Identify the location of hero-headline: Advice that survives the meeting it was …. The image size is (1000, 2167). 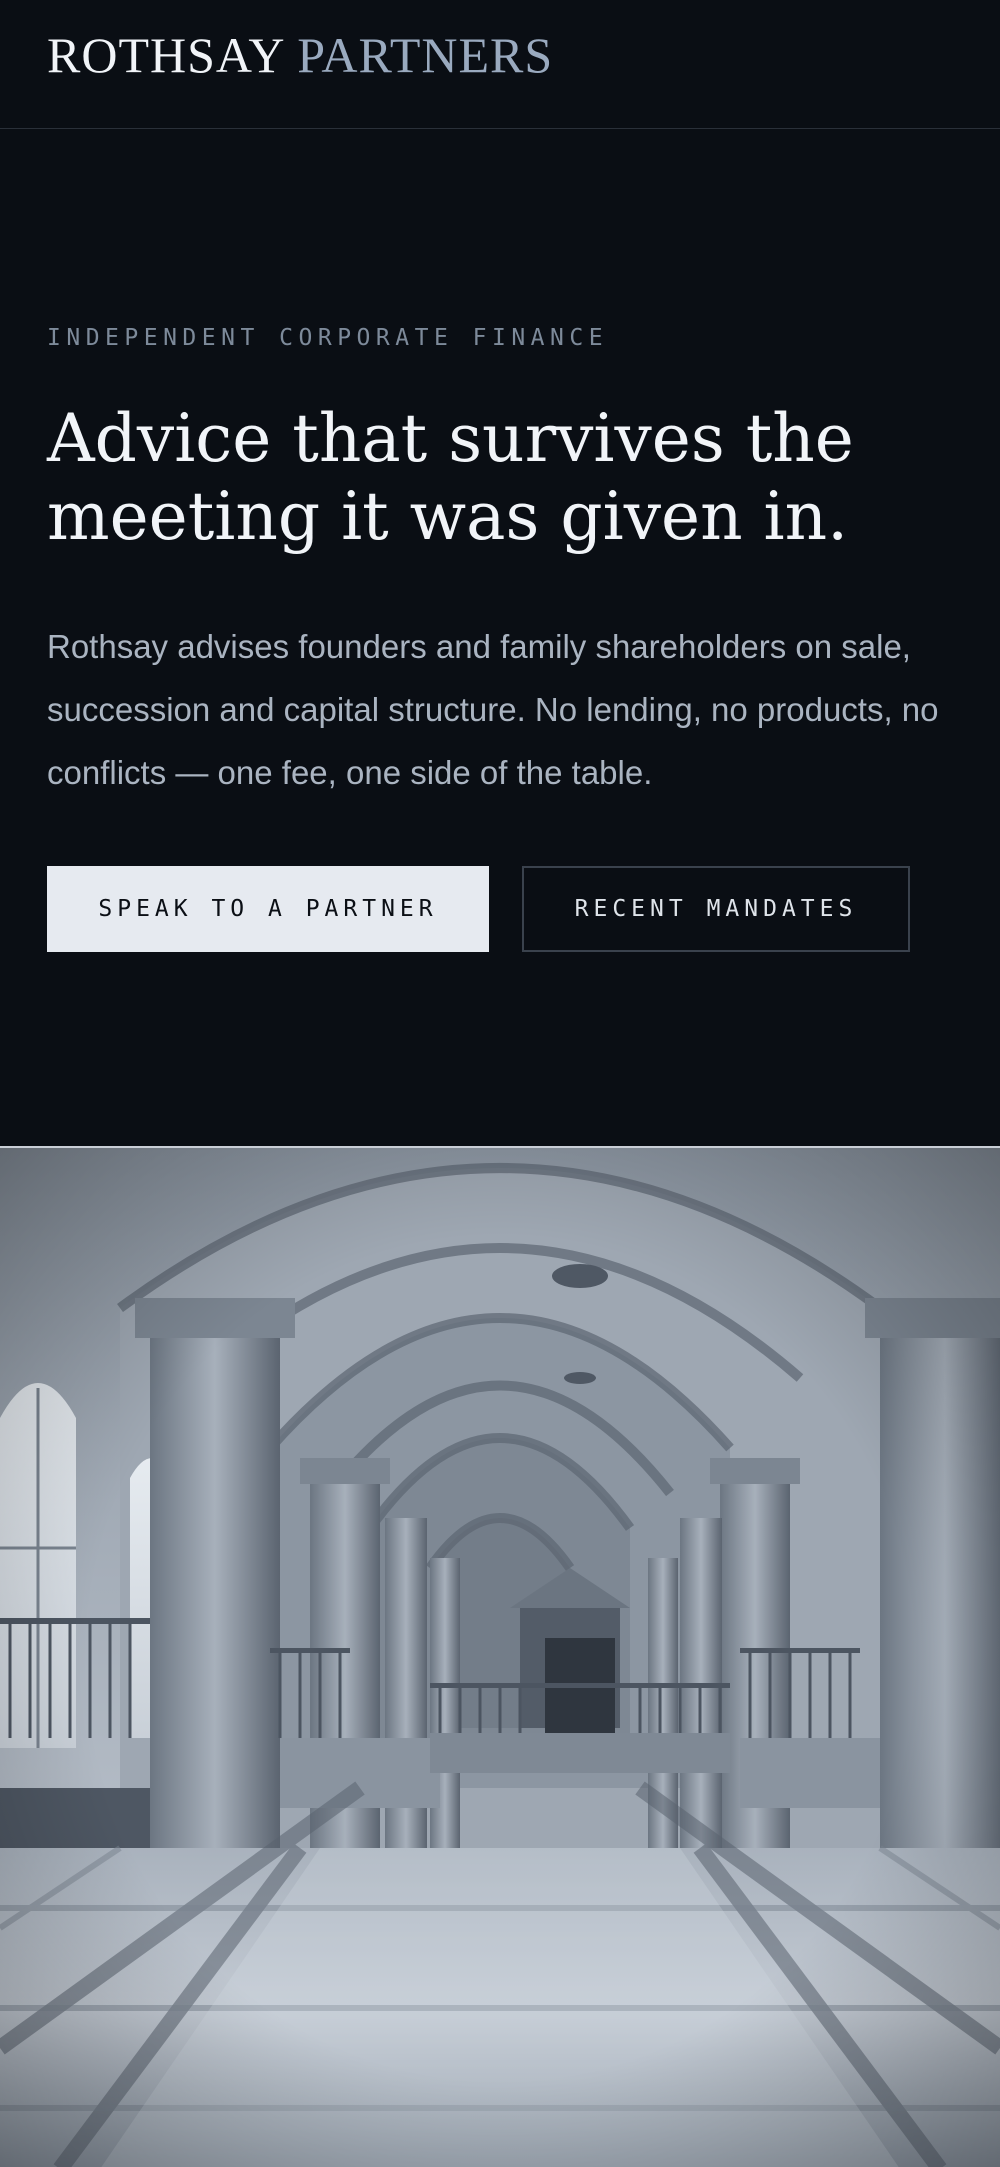
(450, 477).